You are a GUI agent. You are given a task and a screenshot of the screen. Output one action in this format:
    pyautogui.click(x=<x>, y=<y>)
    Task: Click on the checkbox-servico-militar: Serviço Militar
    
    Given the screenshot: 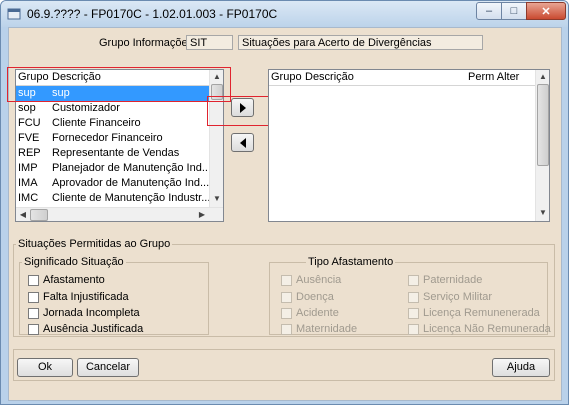 What is the action you would take?
    pyautogui.click(x=450, y=297)
    